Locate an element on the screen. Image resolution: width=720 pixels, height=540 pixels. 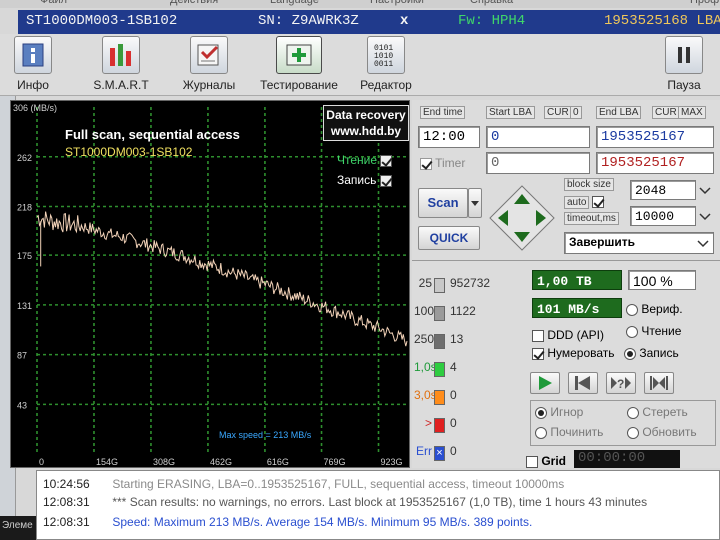
navigation-pad is located at coordinates (522, 218).